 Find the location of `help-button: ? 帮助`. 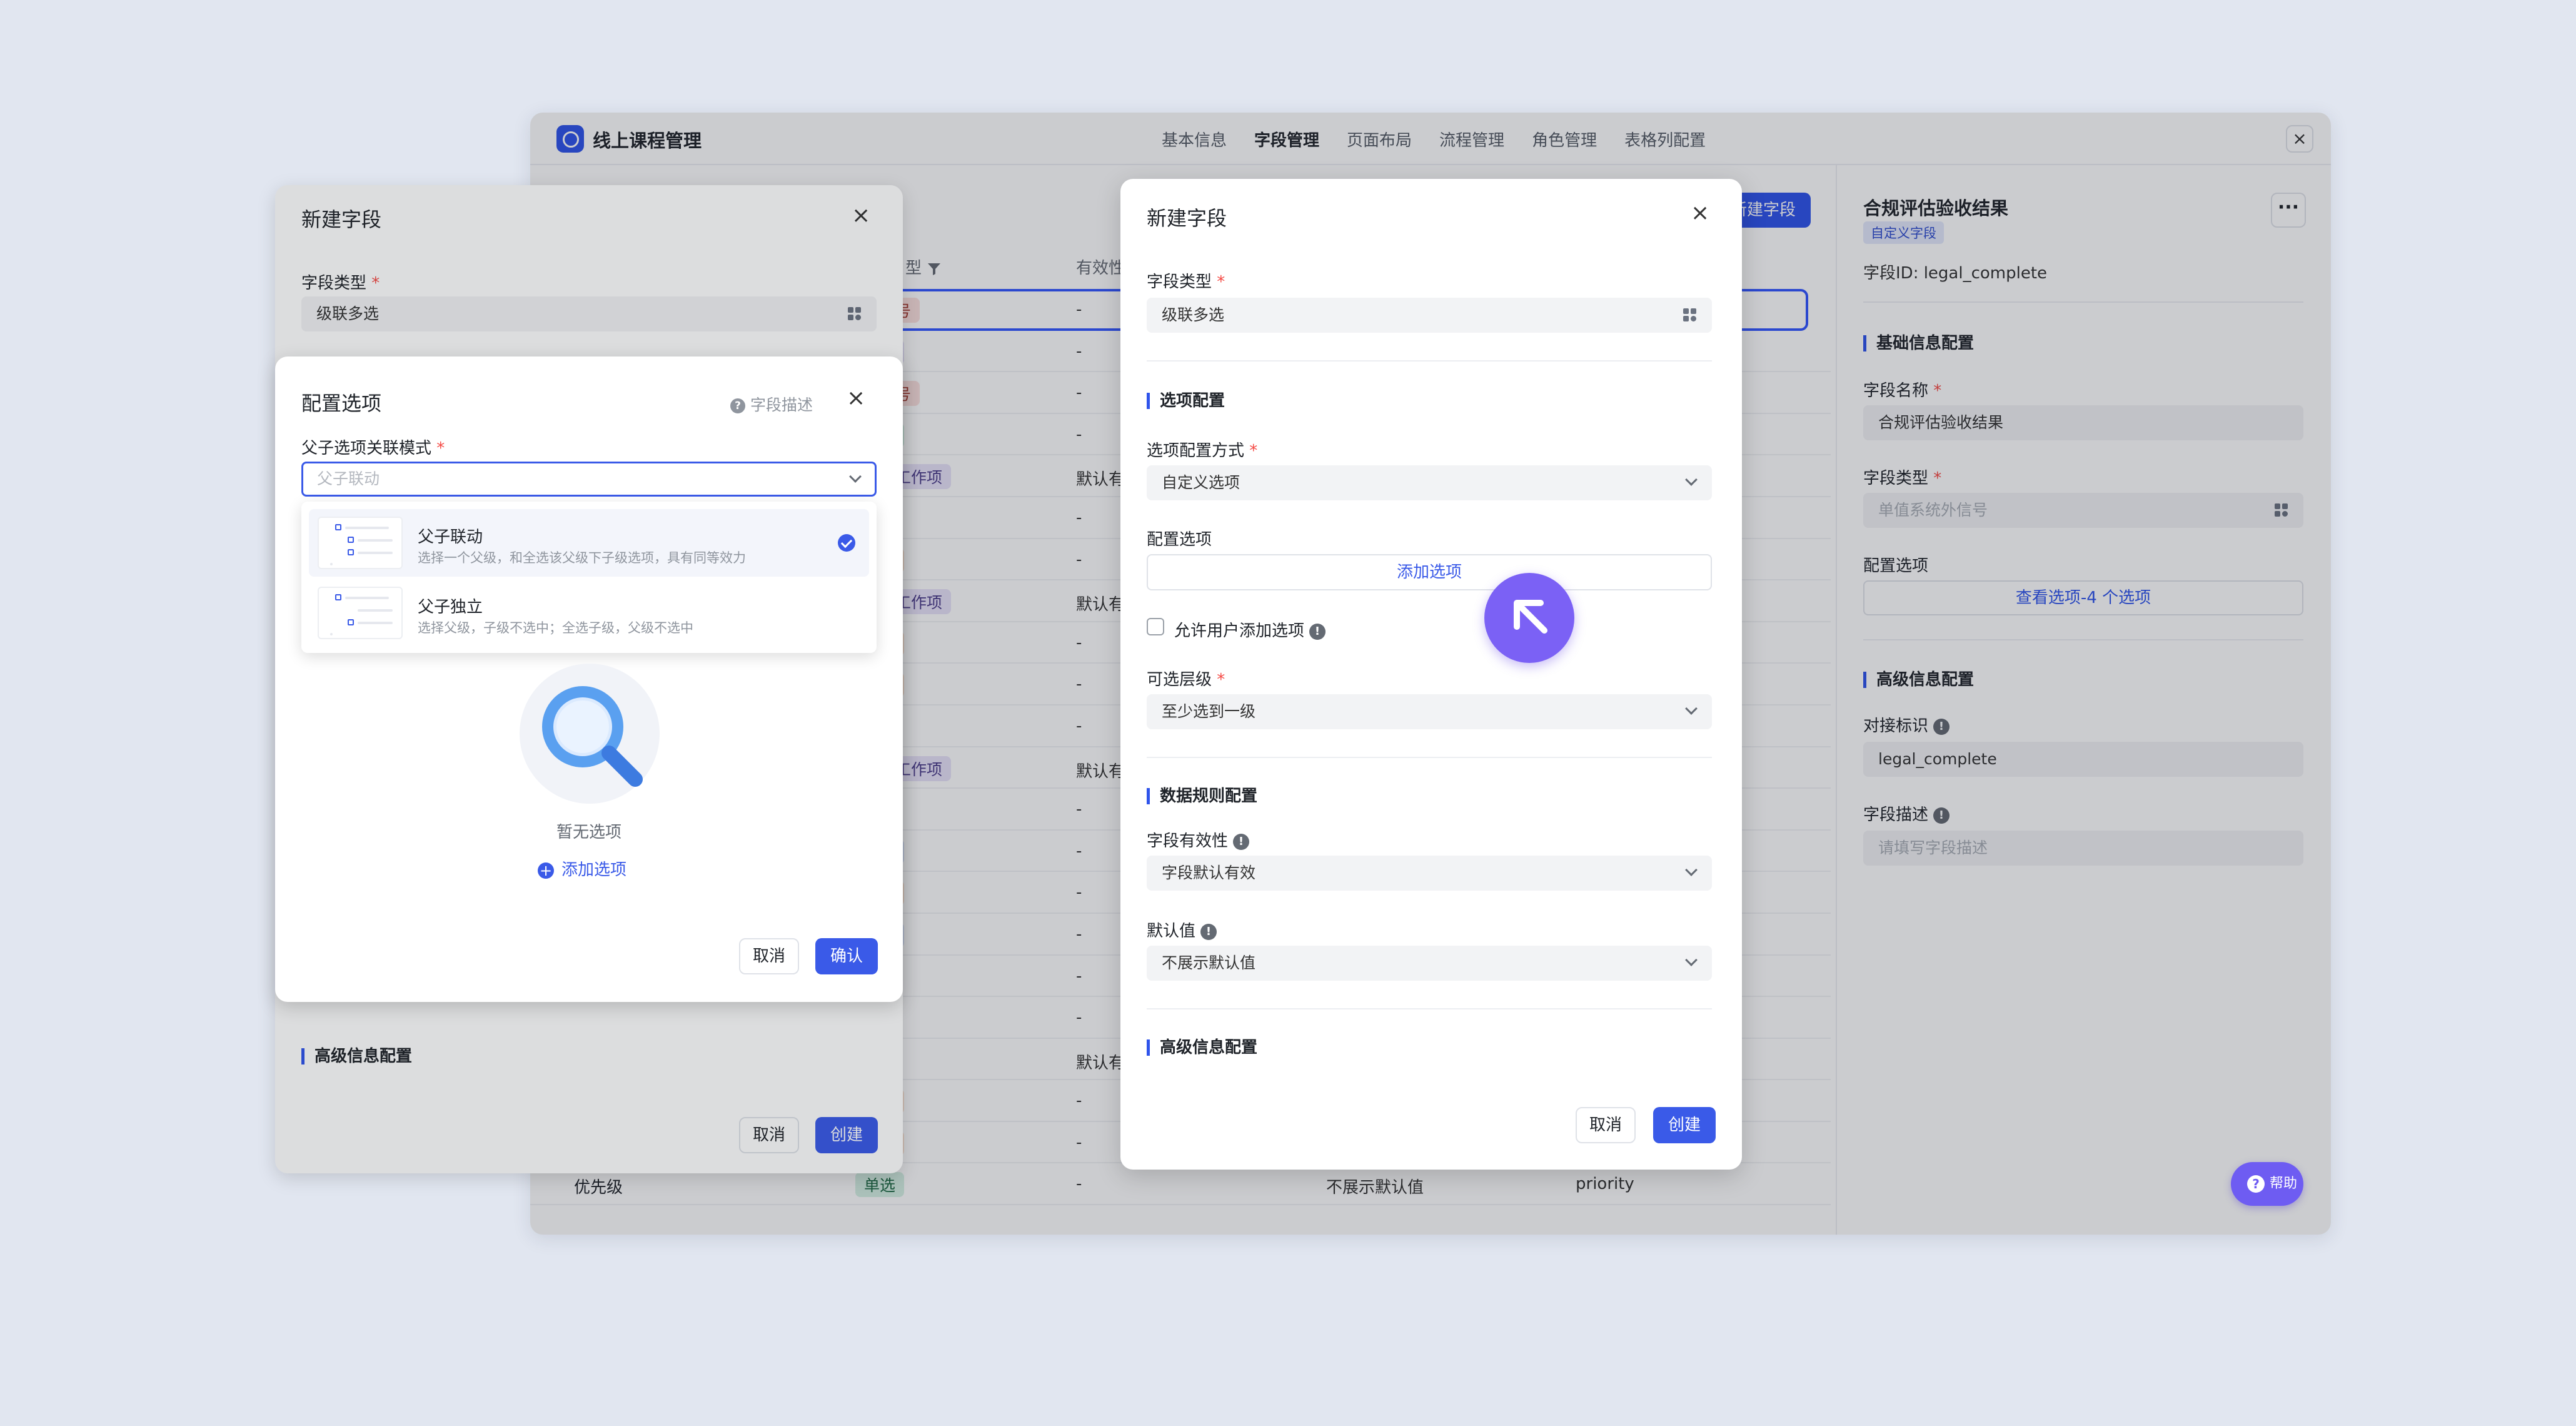

help-button: ? 帮助 is located at coordinates (2267, 1184).